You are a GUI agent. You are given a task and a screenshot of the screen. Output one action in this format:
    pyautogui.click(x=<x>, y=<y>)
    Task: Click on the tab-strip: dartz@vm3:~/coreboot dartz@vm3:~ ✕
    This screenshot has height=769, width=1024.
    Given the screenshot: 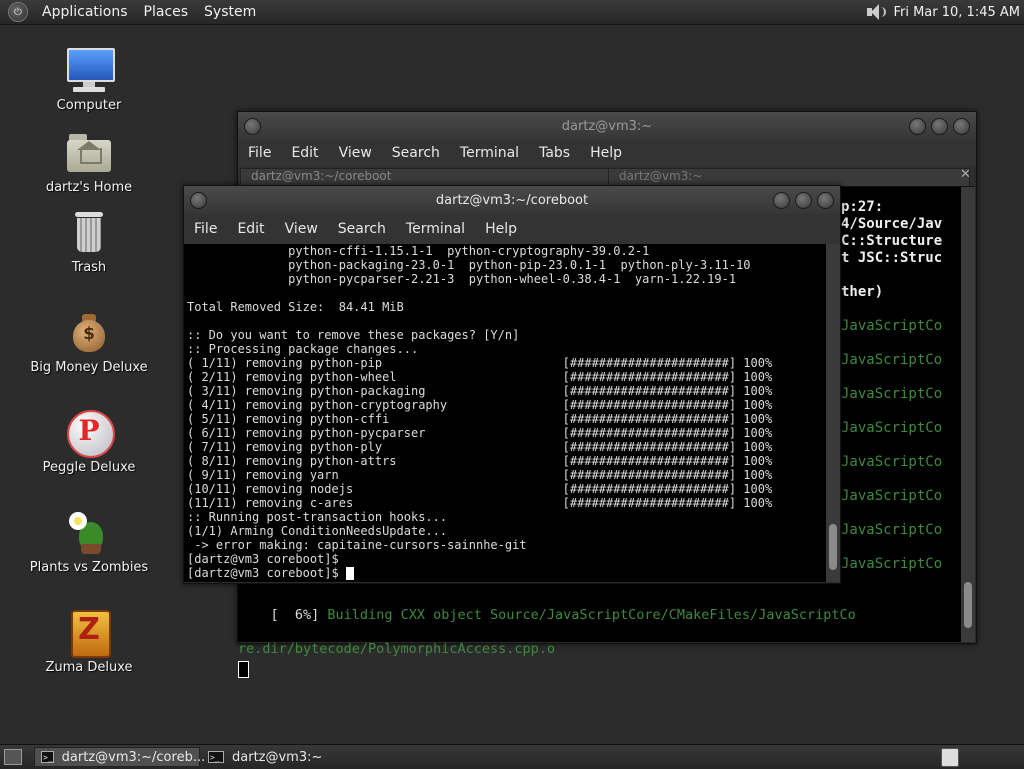 What is the action you would take?
    pyautogui.click(x=606, y=176)
    